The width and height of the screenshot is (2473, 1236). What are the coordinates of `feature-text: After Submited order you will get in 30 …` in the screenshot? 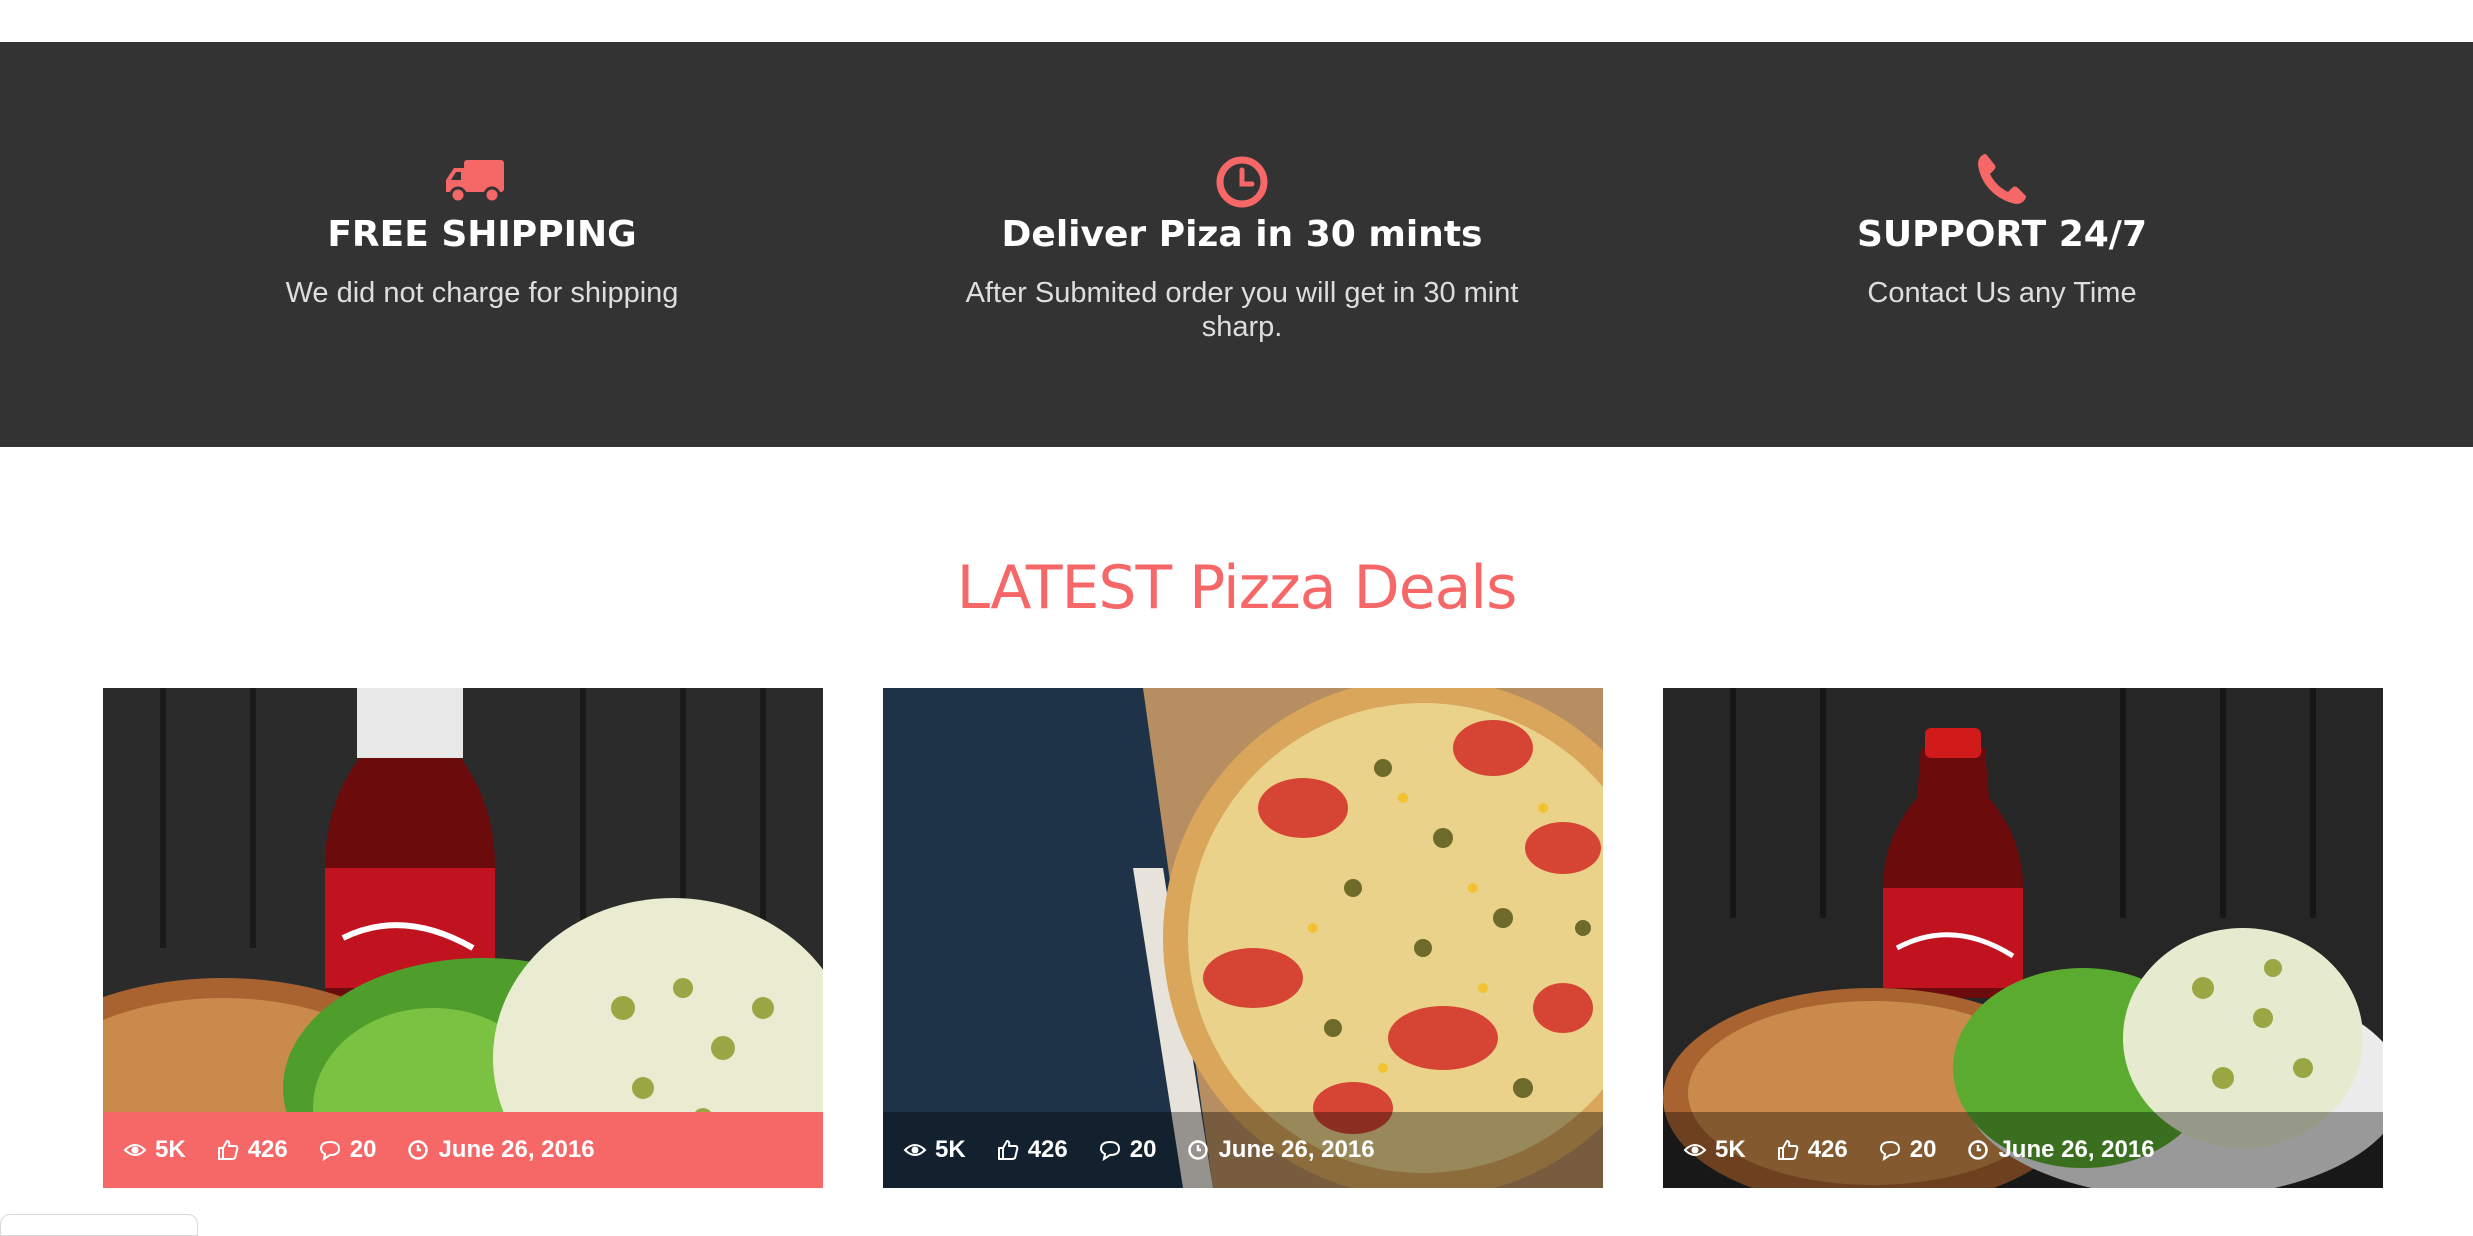 It's located at (1242, 310).